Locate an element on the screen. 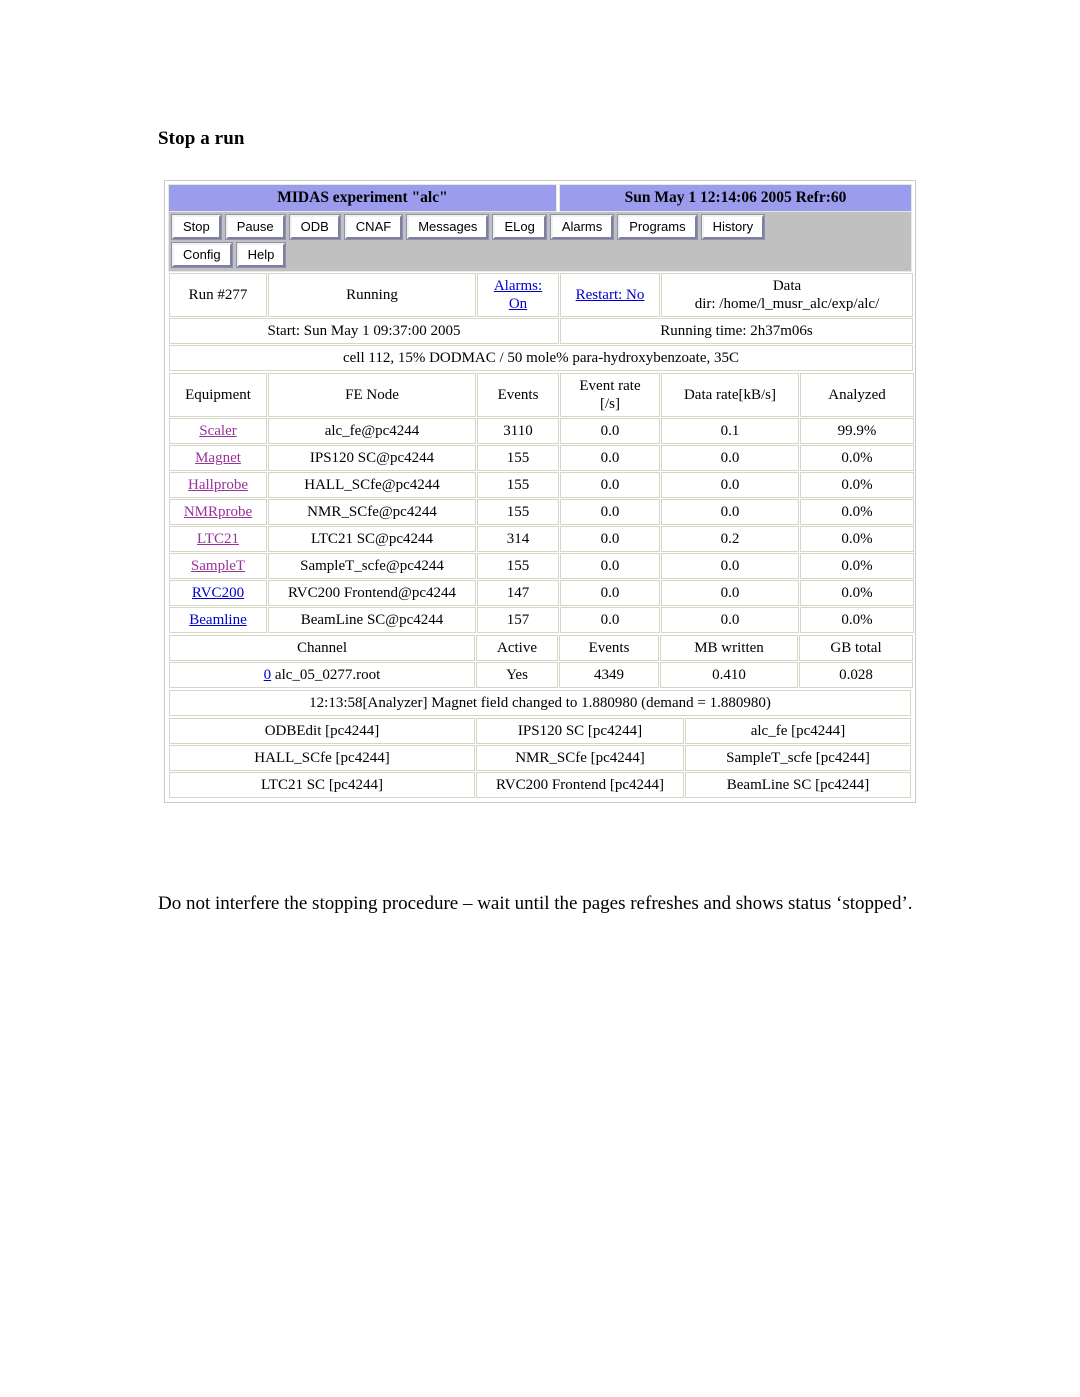  fe-node-cell: SampleT_scfe@pc4244 is located at coordinates (372, 566).